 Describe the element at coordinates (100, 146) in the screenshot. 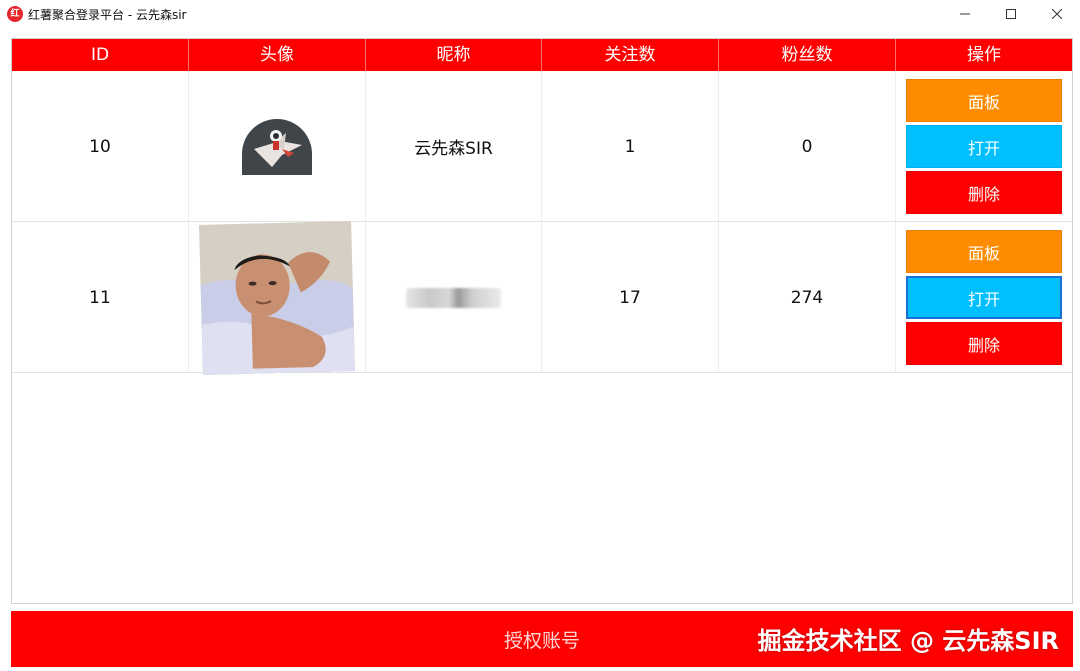

I see `cell-id: 10` at that location.